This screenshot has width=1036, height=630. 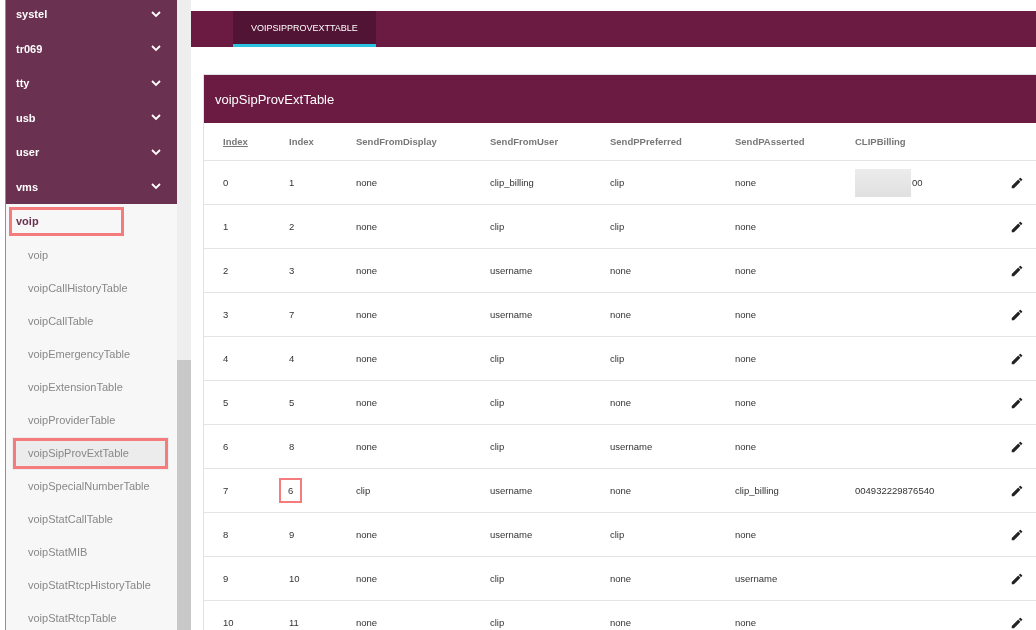 What do you see at coordinates (23, 83) in the screenshot?
I see `sidebar-group-label: tty` at bounding box center [23, 83].